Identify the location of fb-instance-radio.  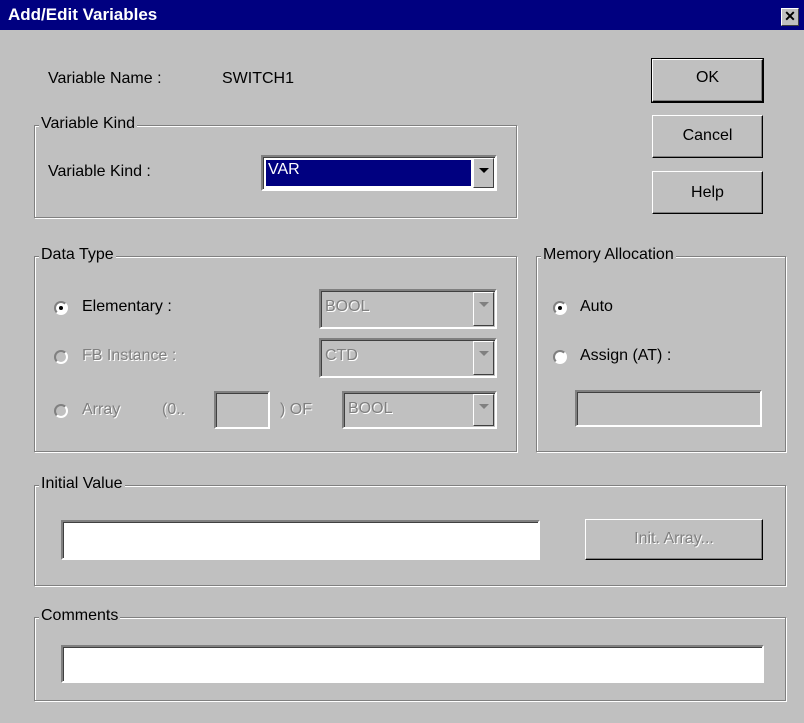
(61, 357).